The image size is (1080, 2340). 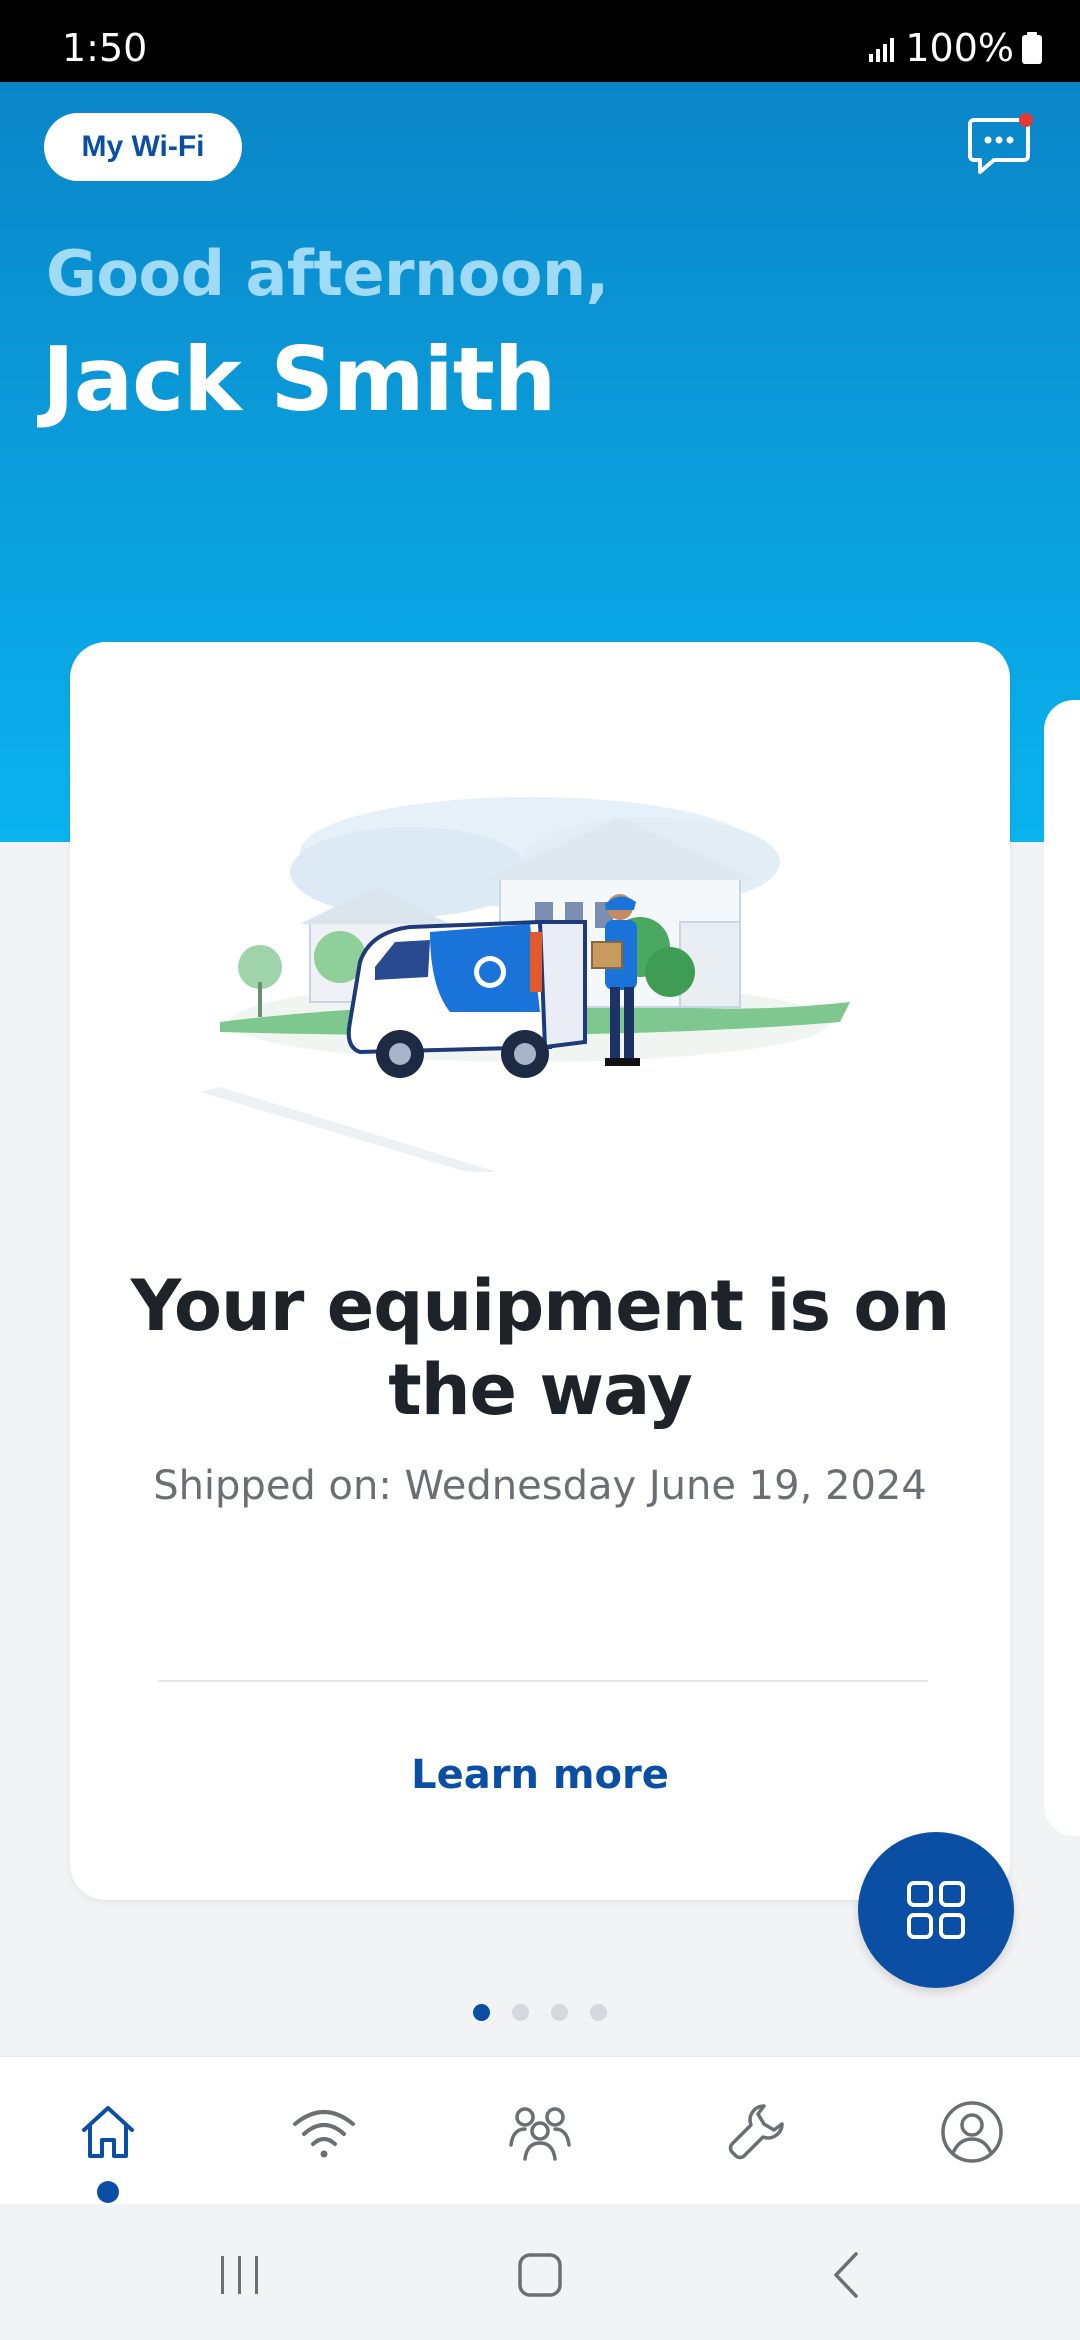 What do you see at coordinates (540, 1348) in the screenshot?
I see `card-title: Your equipment is on the way` at bounding box center [540, 1348].